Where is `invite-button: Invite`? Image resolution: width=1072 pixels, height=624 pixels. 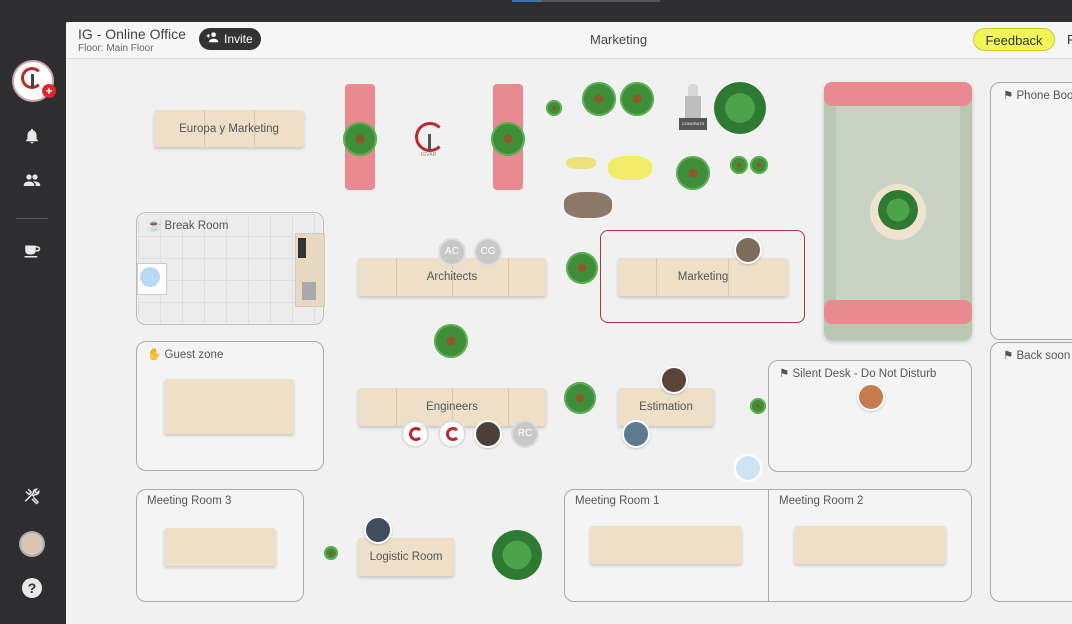
invite-button: Invite is located at coordinates (230, 39).